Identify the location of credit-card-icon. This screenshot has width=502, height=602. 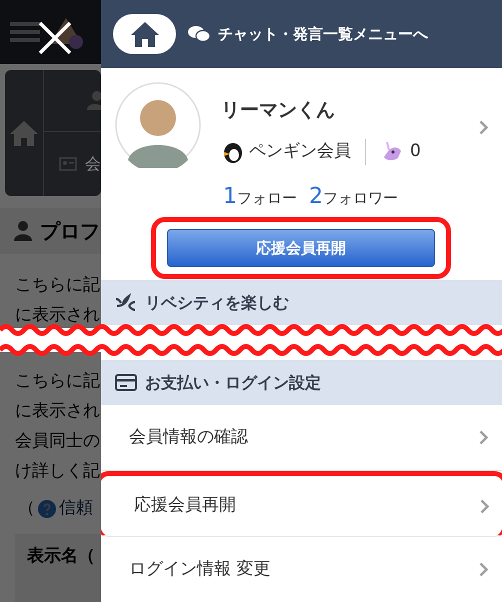
(126, 382).